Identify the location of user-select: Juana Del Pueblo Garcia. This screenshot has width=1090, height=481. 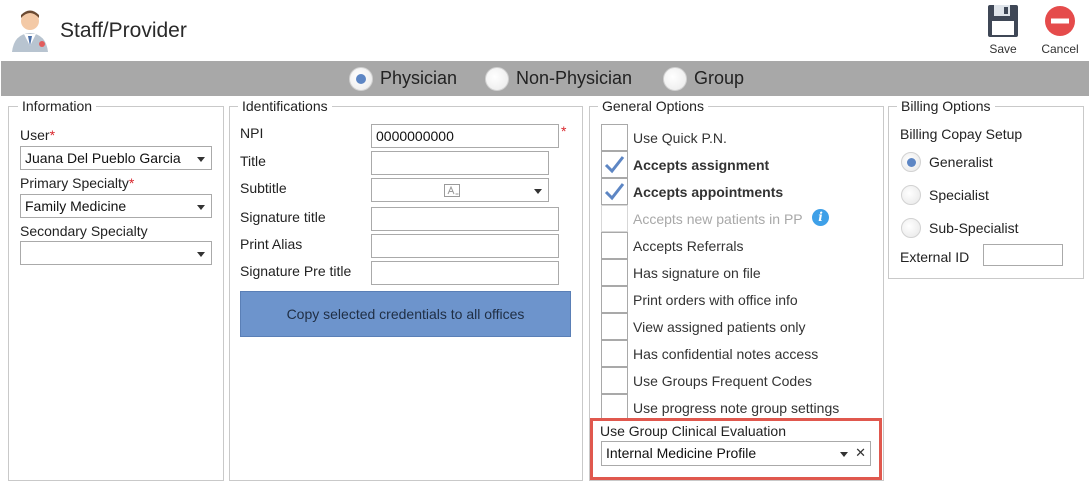
(116, 158).